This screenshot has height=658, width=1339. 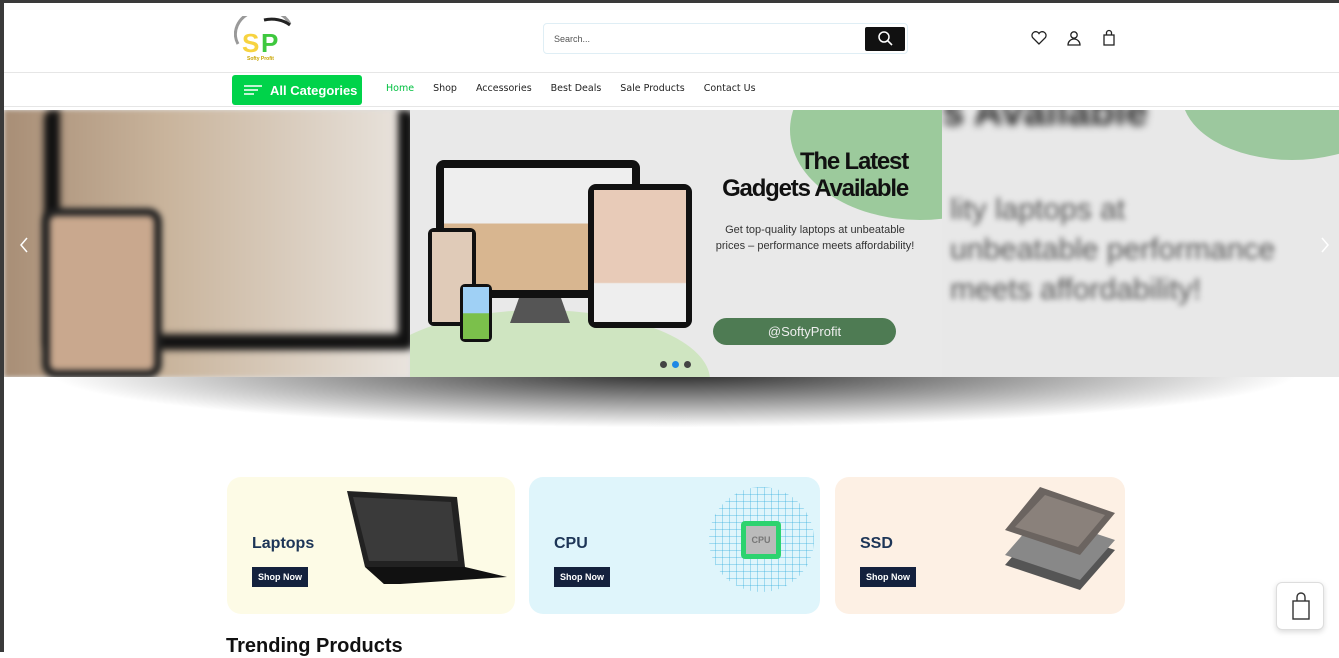 I want to click on svg-text: P, so click(x=269, y=43).